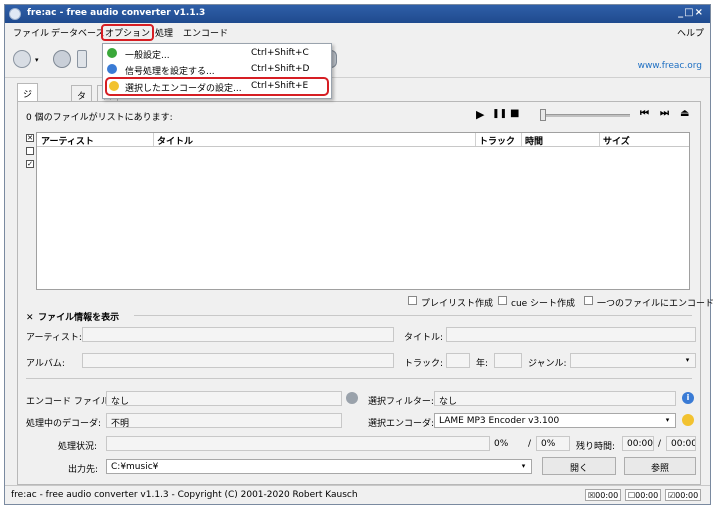 This screenshot has width=717, height=509. I want to click on toggle-selection-checkbox: ✓, so click(30, 164).